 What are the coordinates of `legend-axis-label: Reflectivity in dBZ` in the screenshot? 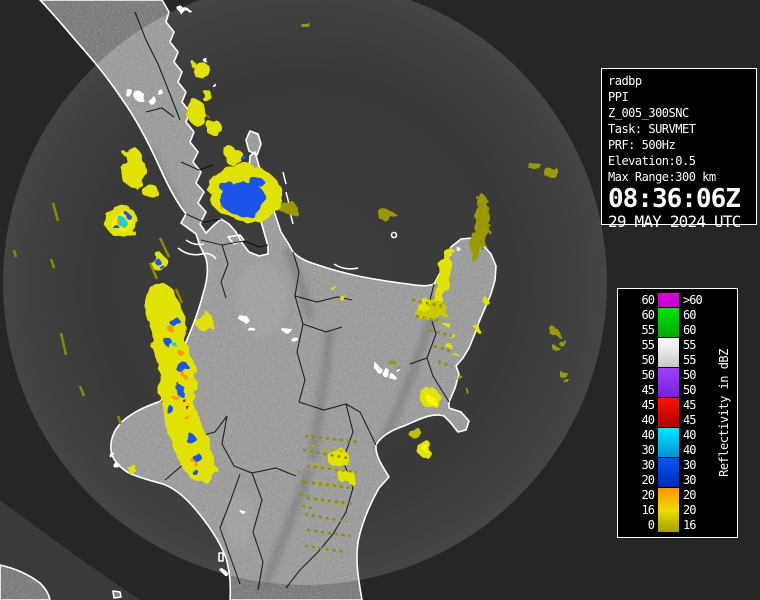 It's located at (723, 413).